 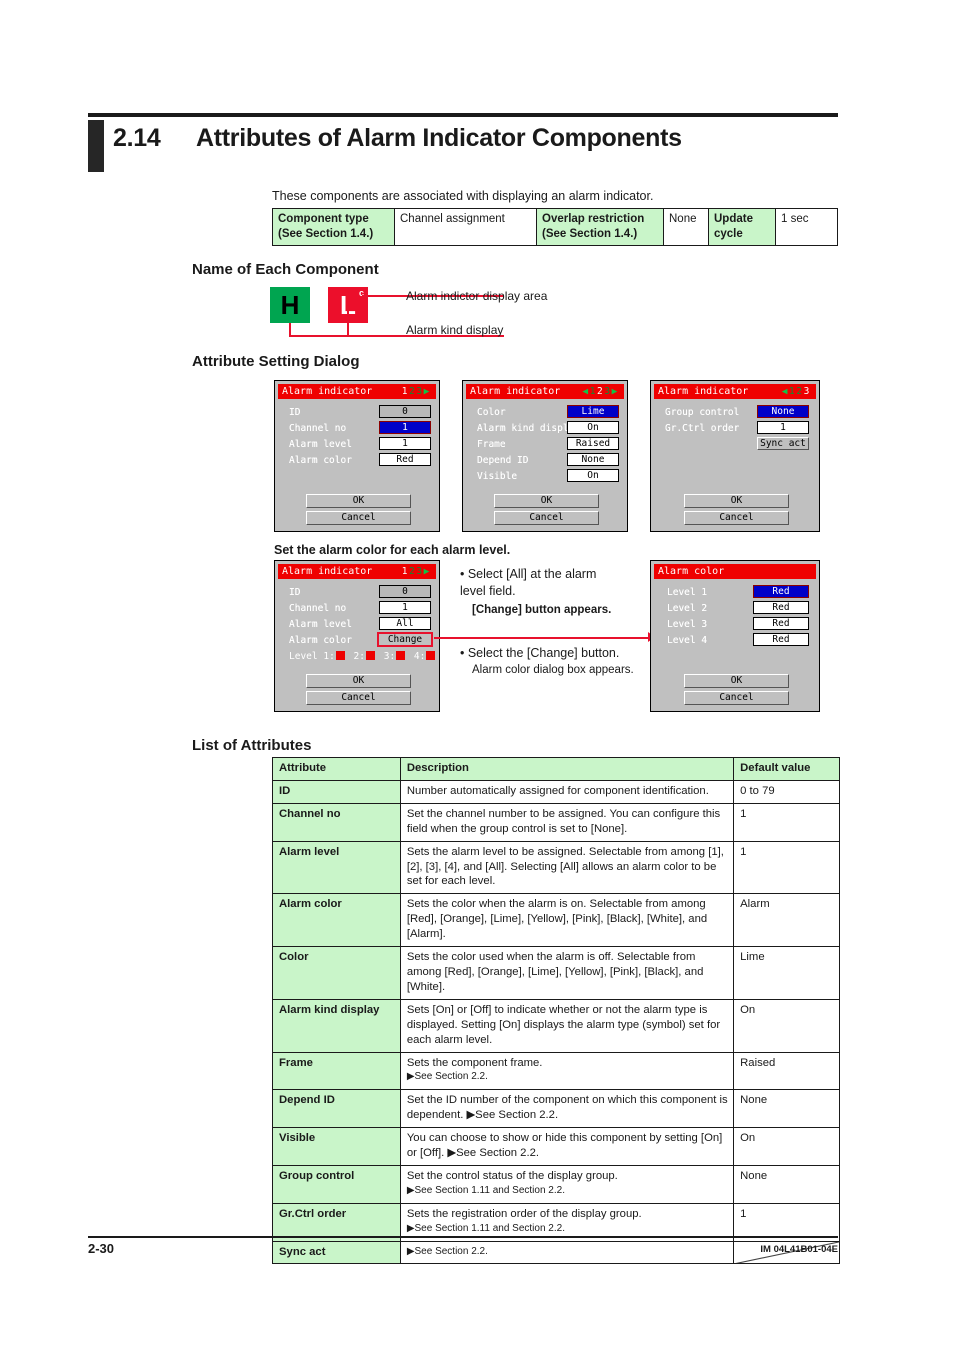 I want to click on attribute-name: Alarm color, so click(x=336, y=920).